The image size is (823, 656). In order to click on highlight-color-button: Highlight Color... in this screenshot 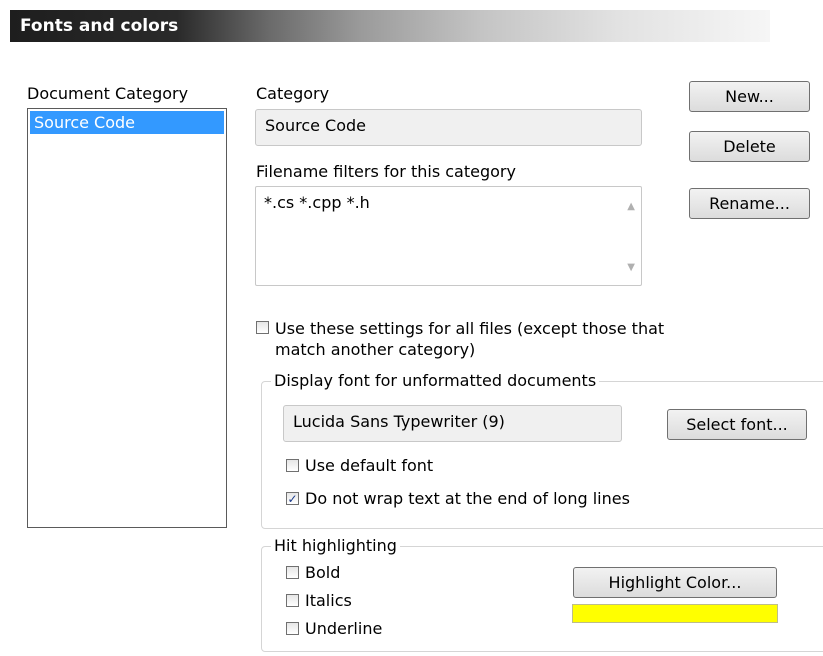, I will do `click(675, 582)`.